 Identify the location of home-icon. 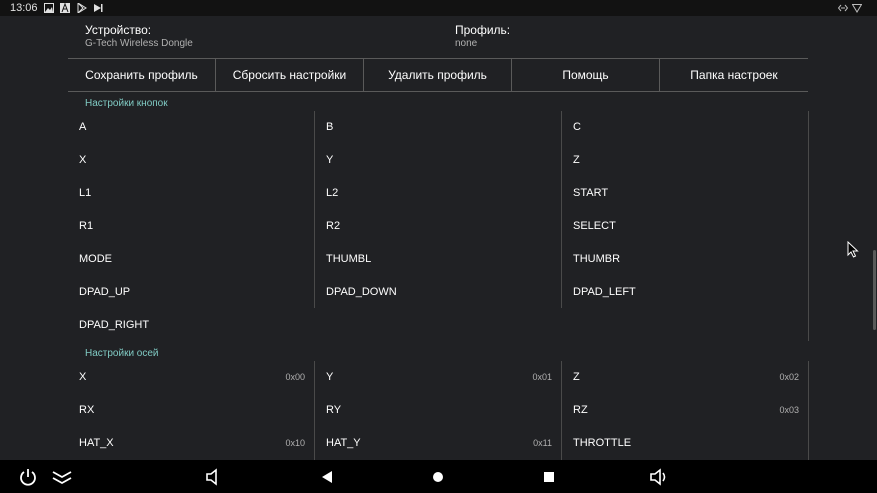
(438, 477).